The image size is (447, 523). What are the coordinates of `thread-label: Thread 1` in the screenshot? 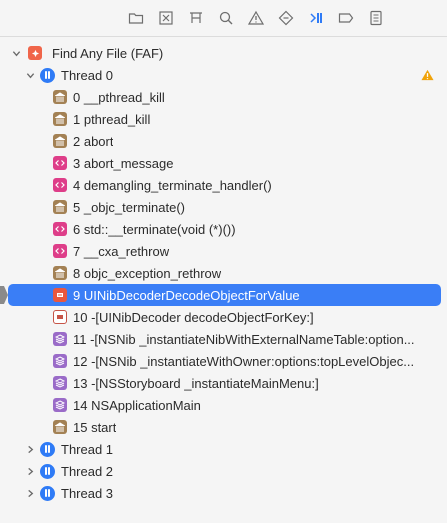 It's located at (87, 449).